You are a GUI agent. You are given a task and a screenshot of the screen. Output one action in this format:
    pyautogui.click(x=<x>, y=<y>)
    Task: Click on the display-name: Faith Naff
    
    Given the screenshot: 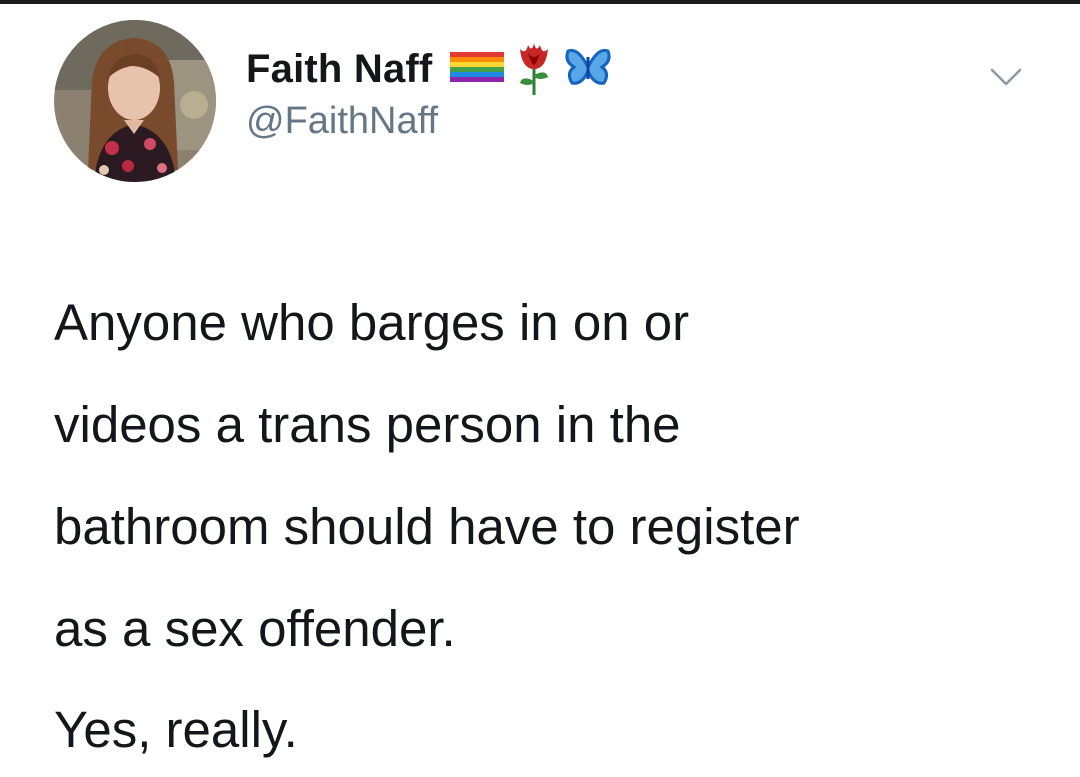 What is the action you would take?
    pyautogui.click(x=339, y=69)
    